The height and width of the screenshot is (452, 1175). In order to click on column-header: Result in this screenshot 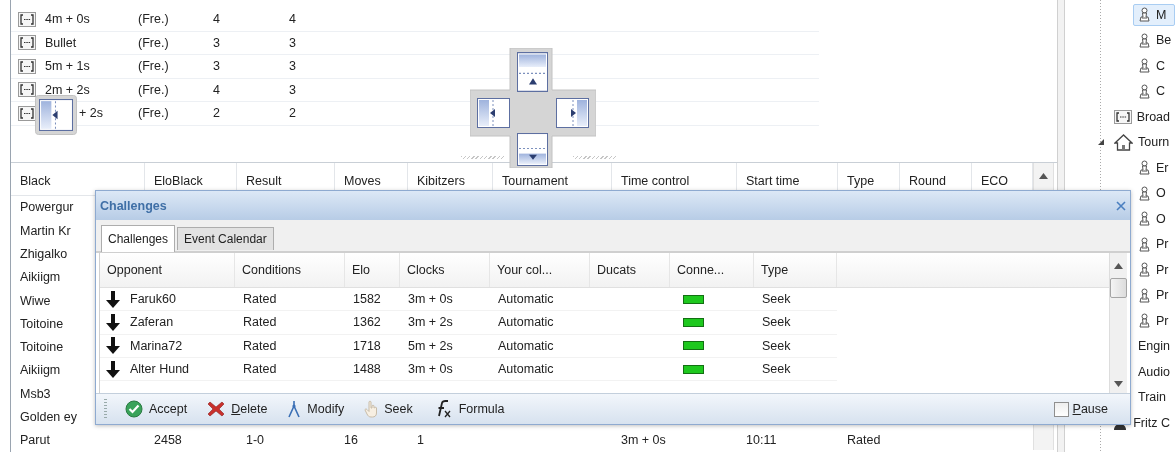, I will do `click(264, 180)`.